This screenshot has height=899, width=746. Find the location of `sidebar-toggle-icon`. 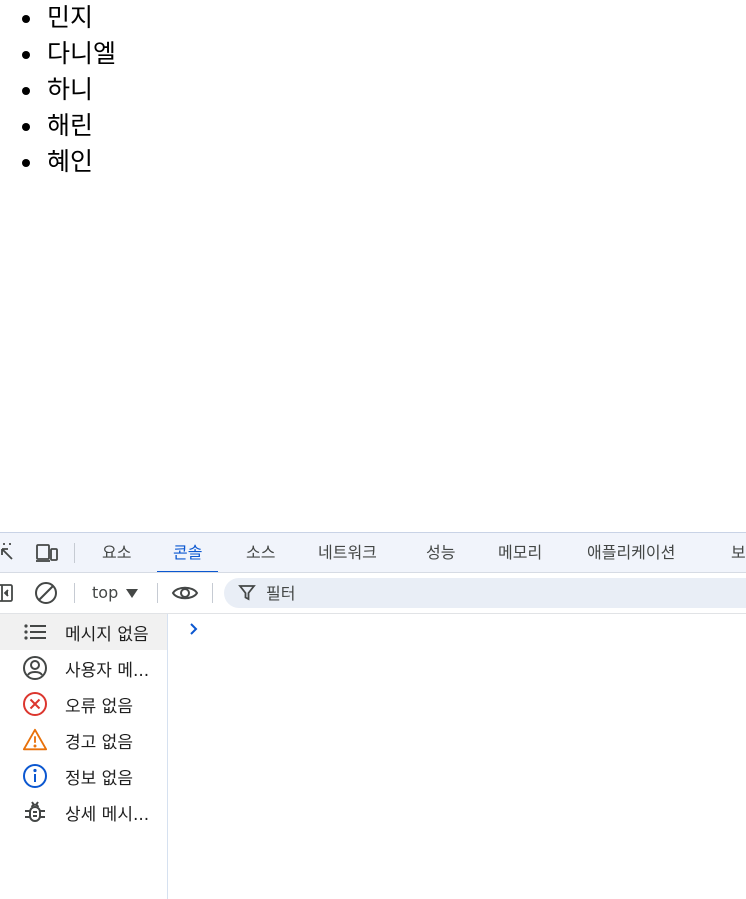

sidebar-toggle-icon is located at coordinates (8, 593).